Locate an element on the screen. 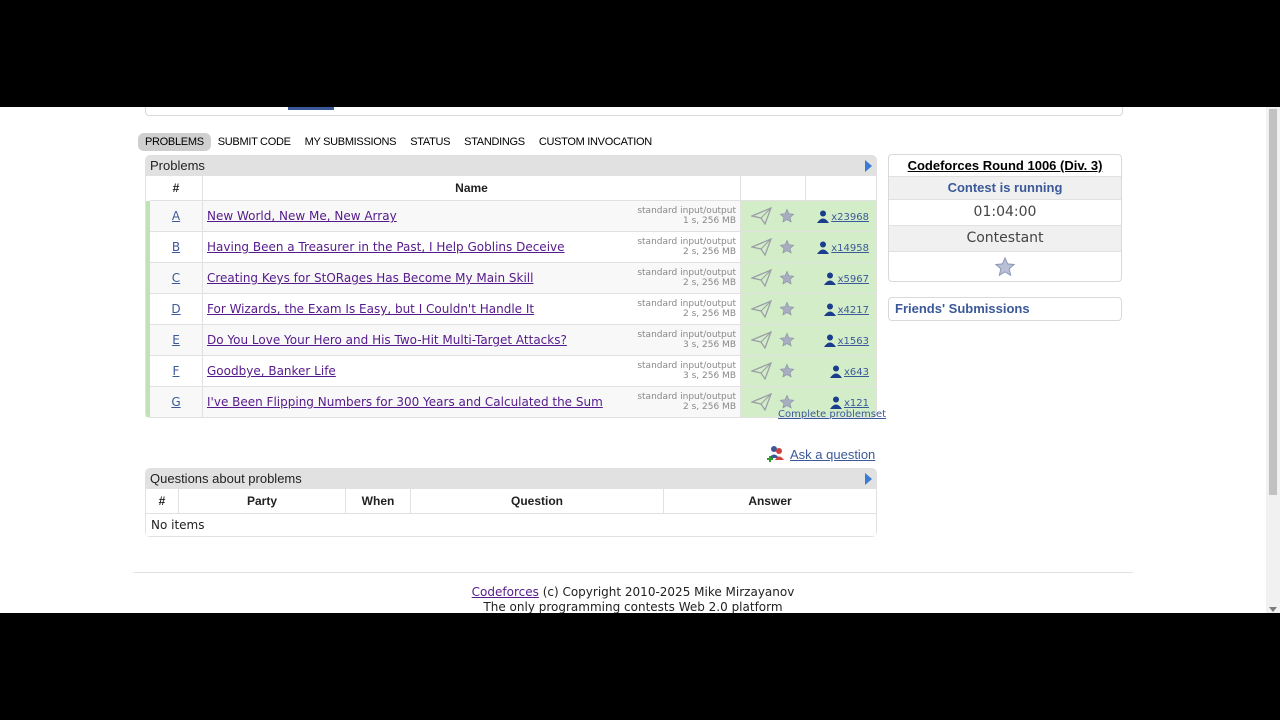  questions-caption-title: Questions about problems is located at coordinates (226, 478).